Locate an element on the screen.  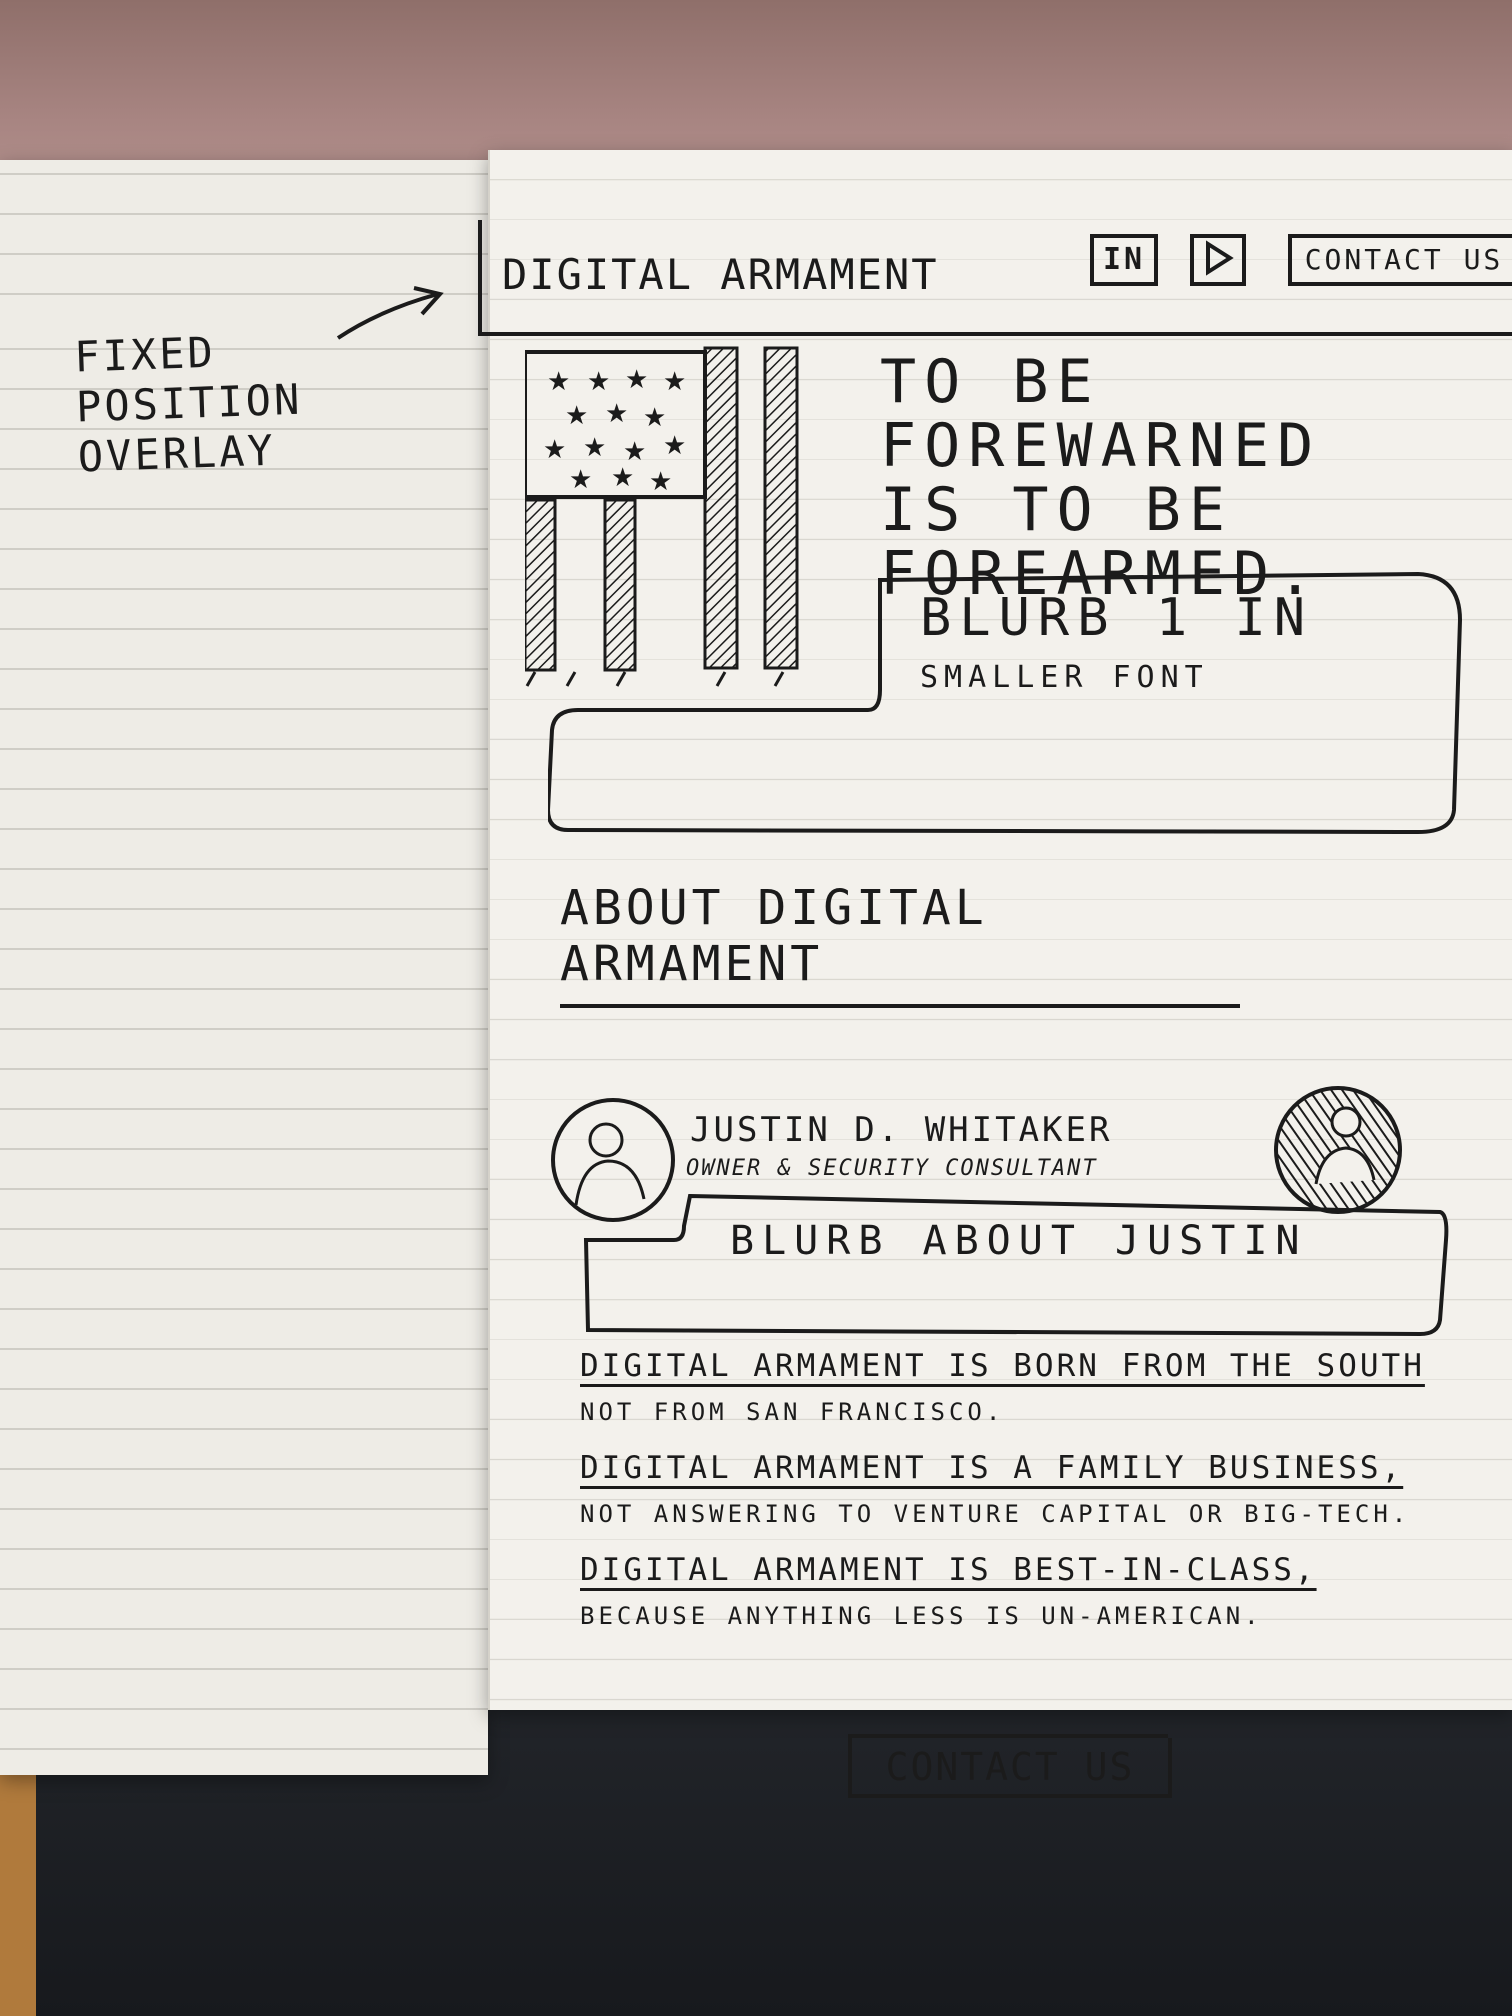
blurb-subtitle: SMALLER FONT is located at coordinates (1064, 677).